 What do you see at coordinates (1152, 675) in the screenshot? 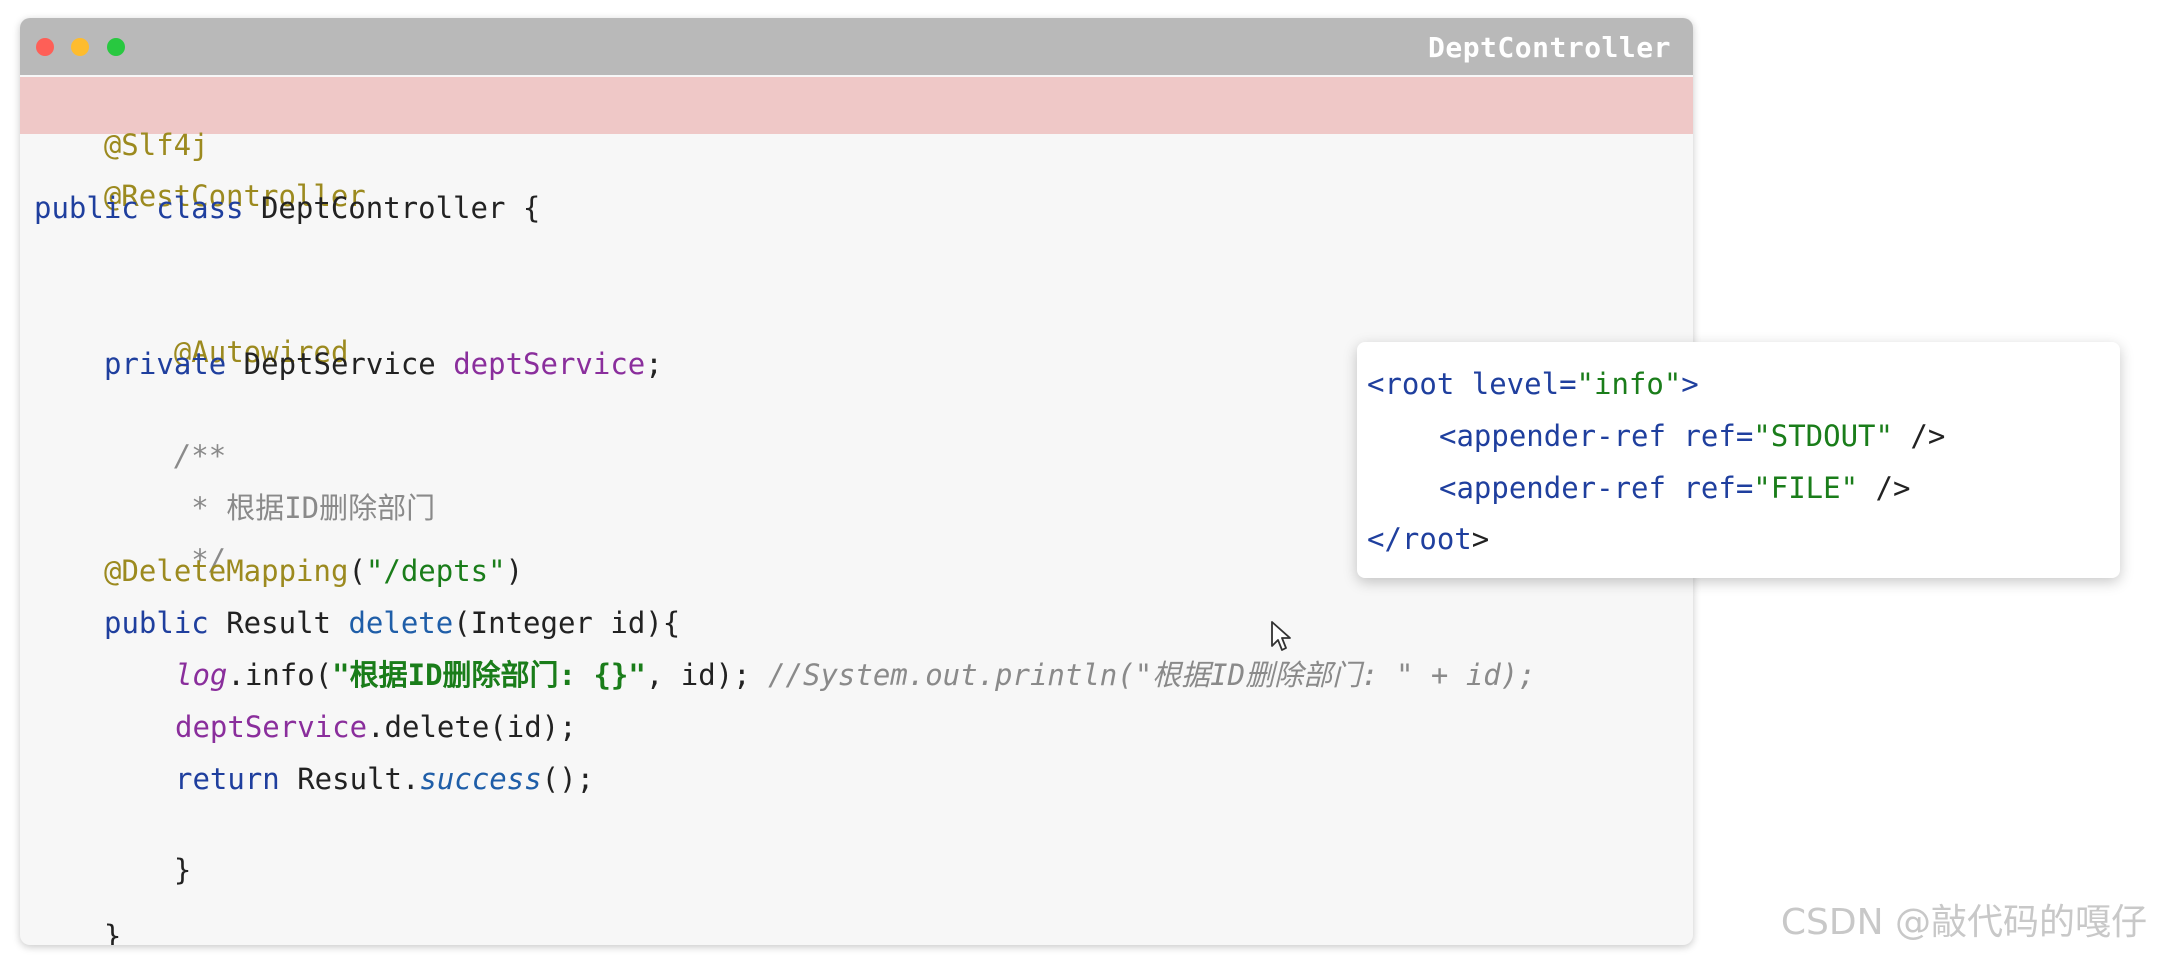
I see `println-comment: //System.out.println("根据ID删除部门: " + id);` at bounding box center [1152, 675].